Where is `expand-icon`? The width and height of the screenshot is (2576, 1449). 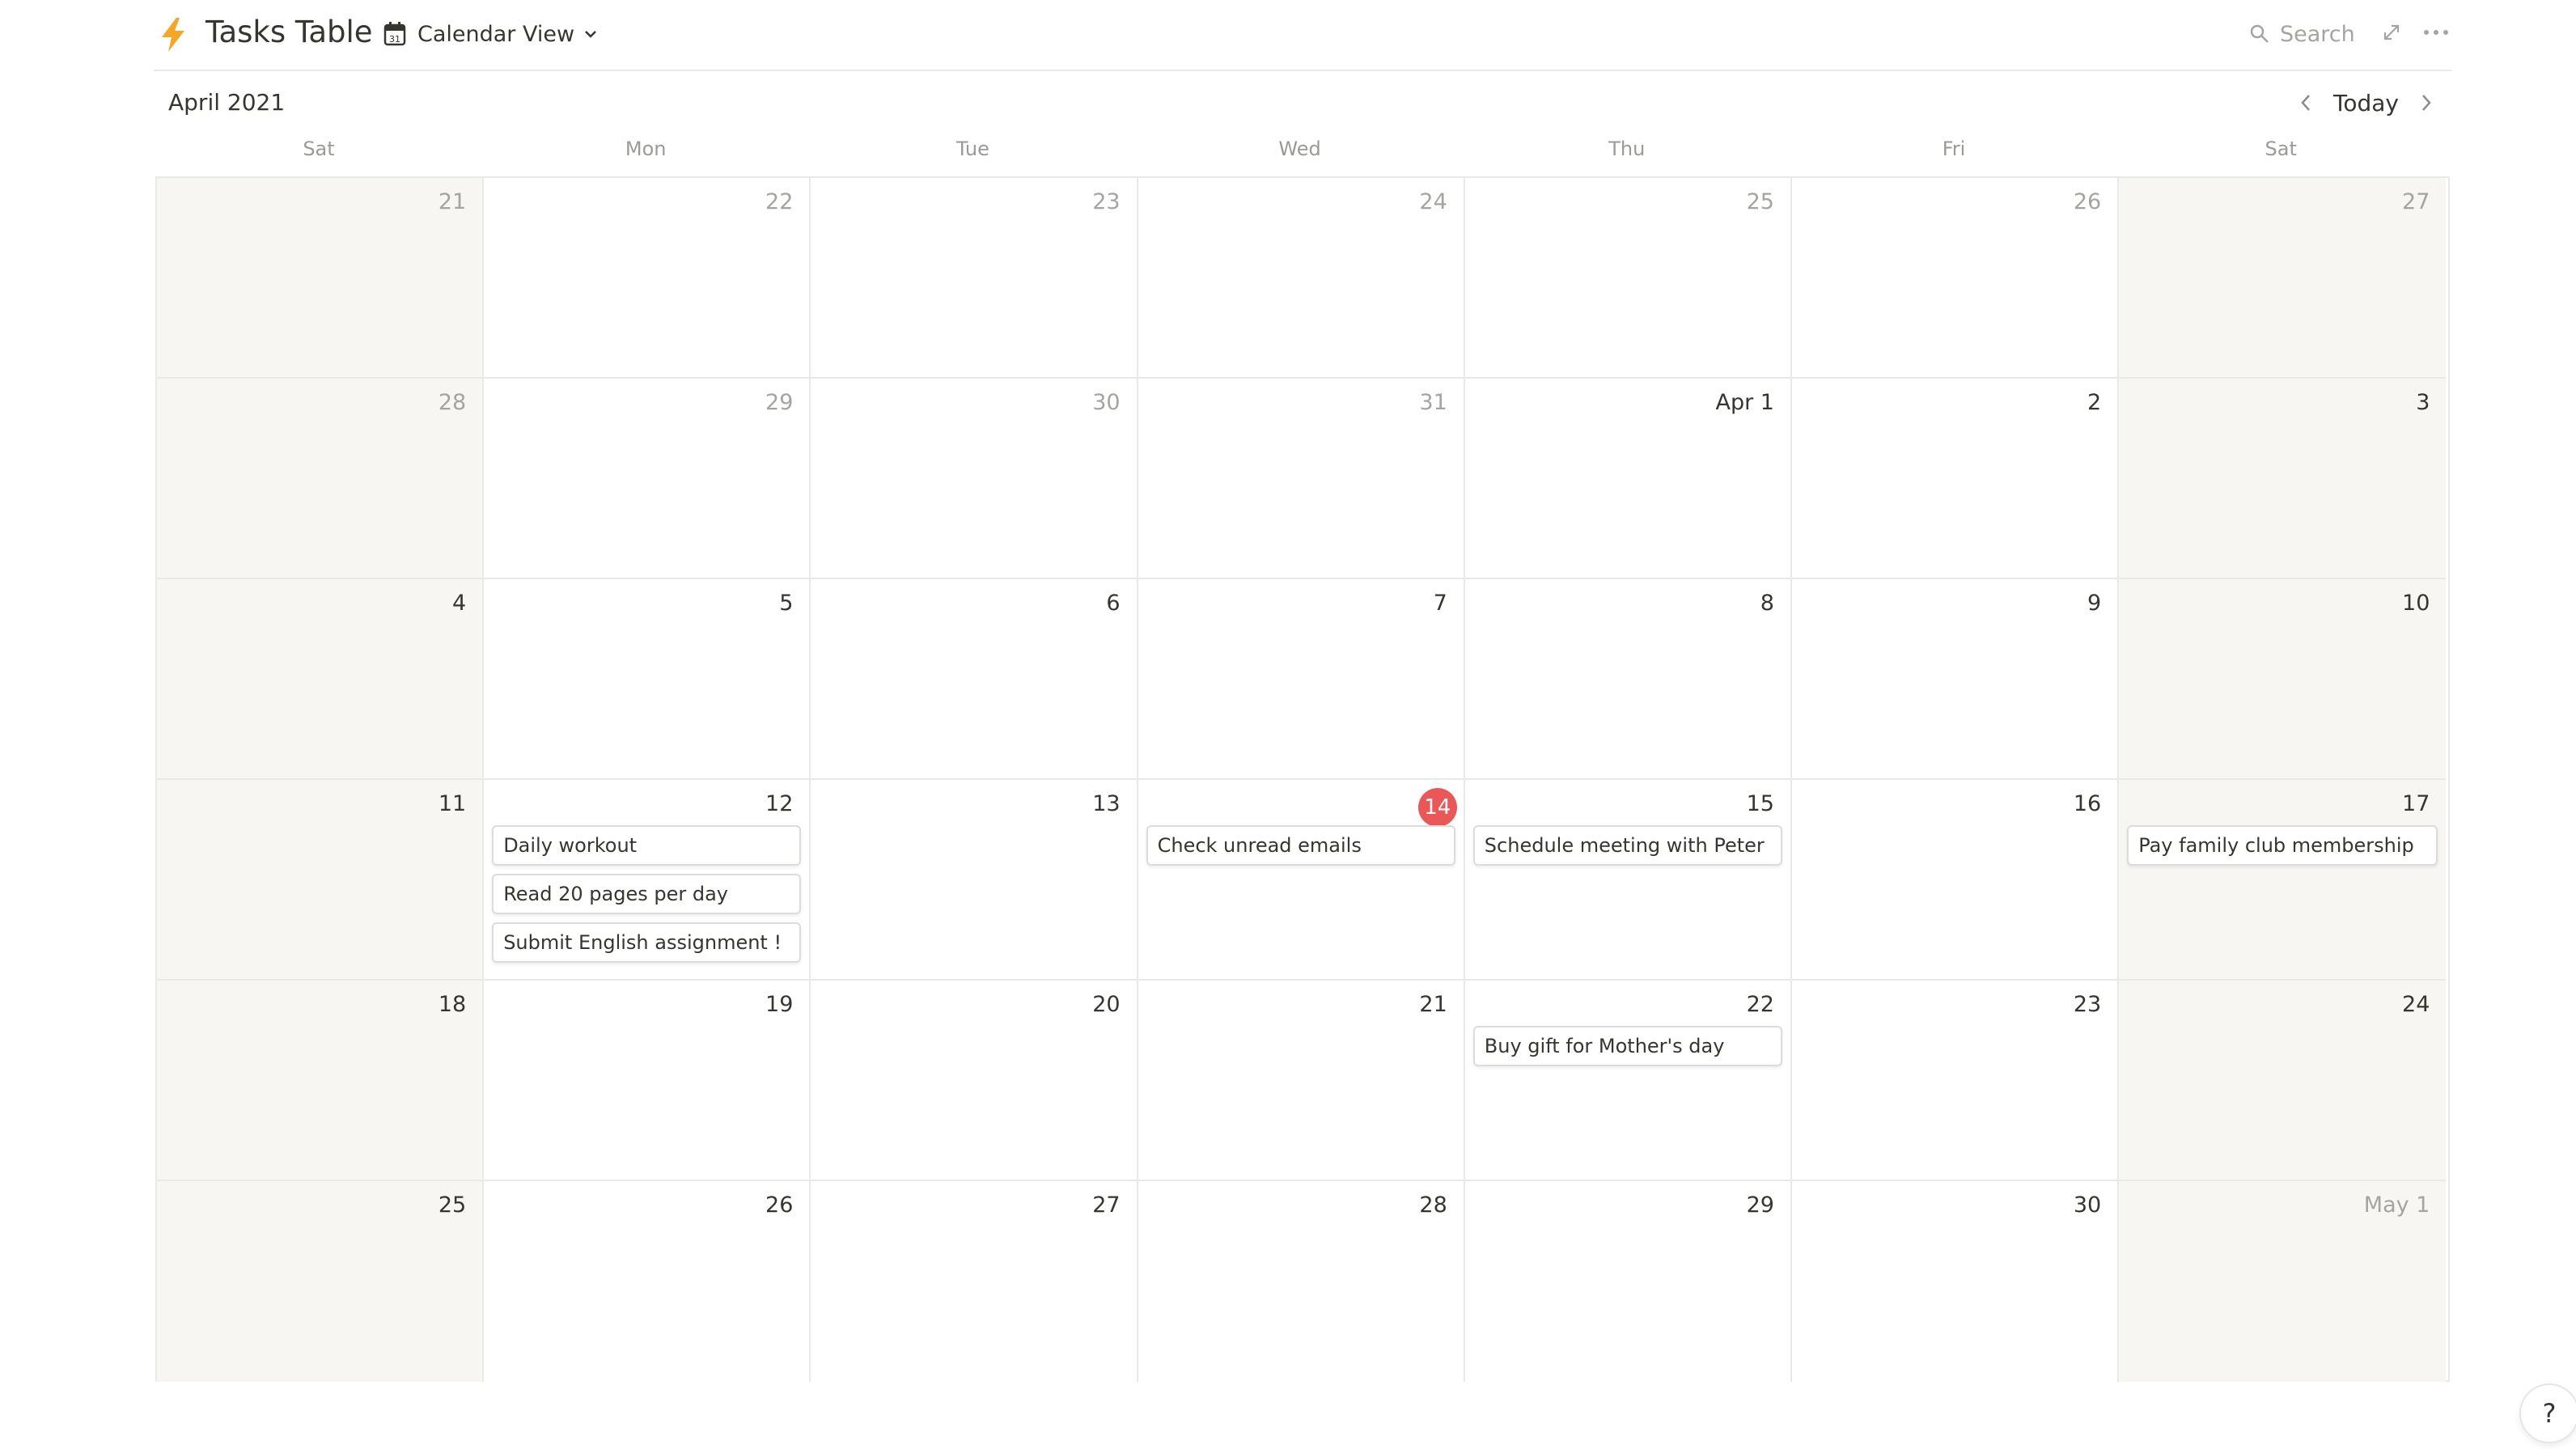
expand-icon is located at coordinates (2391, 32).